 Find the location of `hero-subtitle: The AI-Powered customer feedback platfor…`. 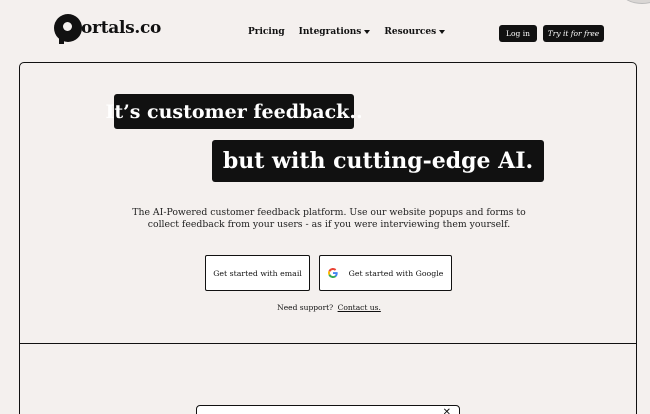

hero-subtitle: The AI-Powered customer feedback platfor… is located at coordinates (329, 218).